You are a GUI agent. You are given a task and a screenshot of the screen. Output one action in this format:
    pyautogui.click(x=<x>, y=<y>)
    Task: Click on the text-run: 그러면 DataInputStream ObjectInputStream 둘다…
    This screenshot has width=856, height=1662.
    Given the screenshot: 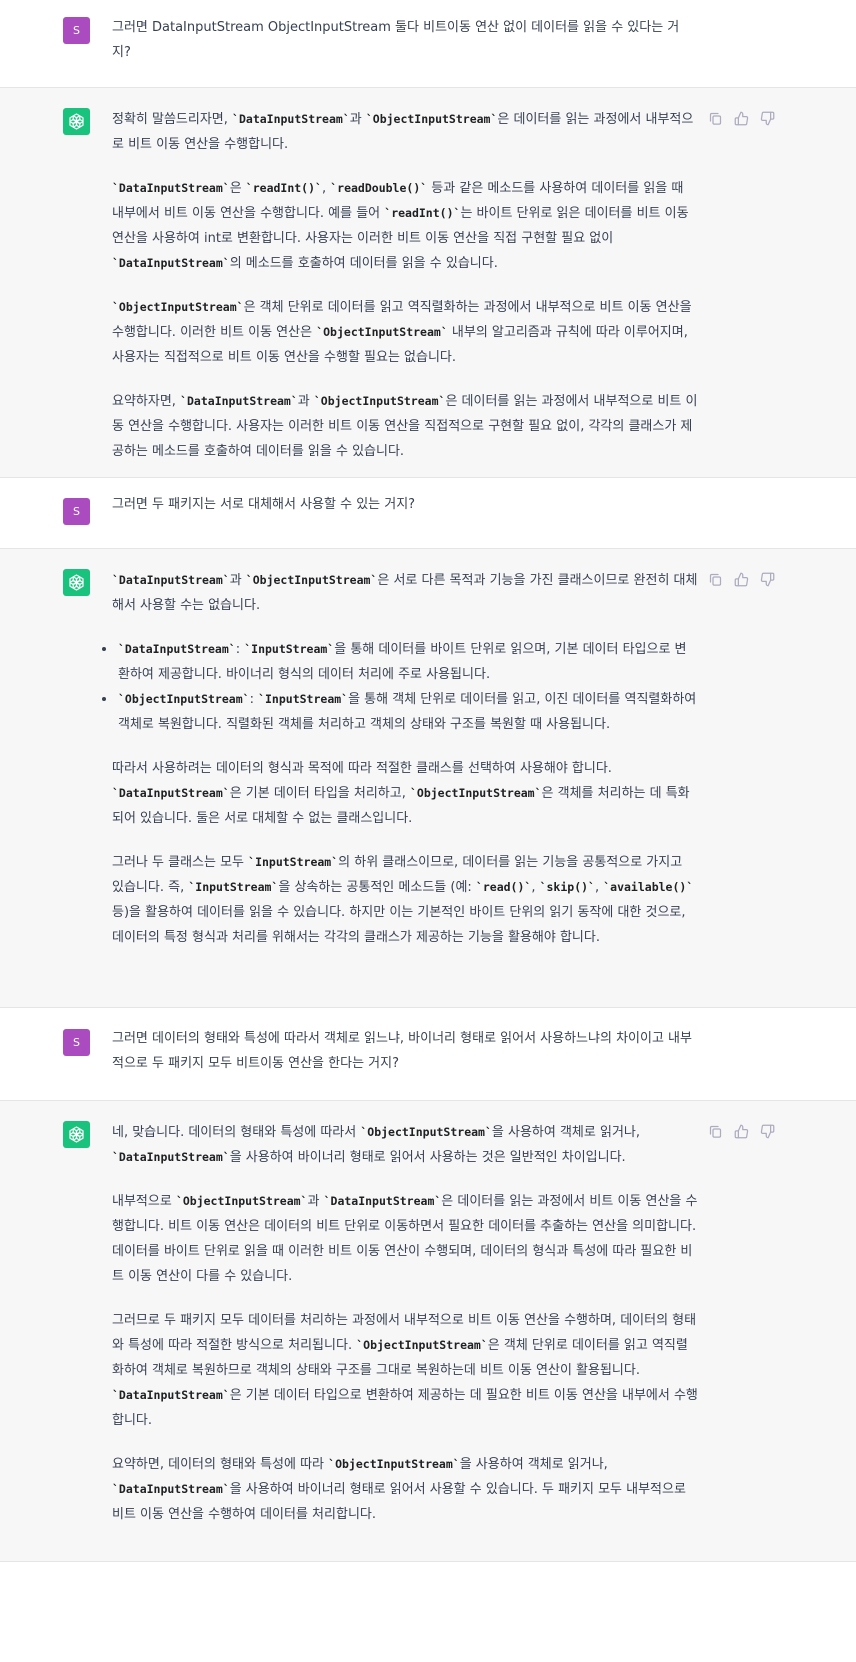 What is the action you would take?
    pyautogui.click(x=396, y=40)
    